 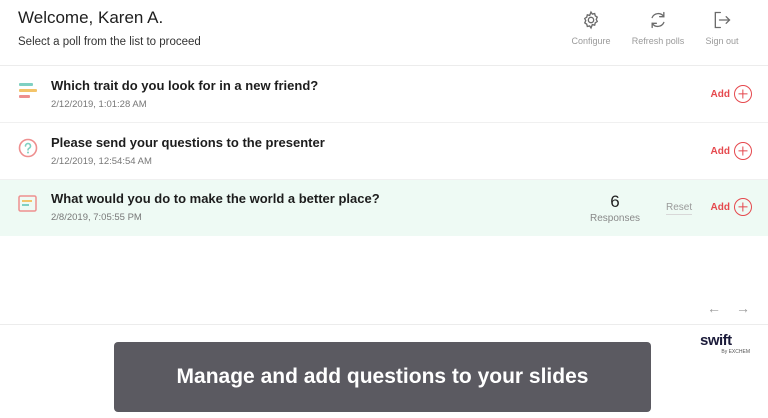 What do you see at coordinates (99, 104) in the screenshot?
I see `poll-date: 2/12/2019, 1:01:28 AM` at bounding box center [99, 104].